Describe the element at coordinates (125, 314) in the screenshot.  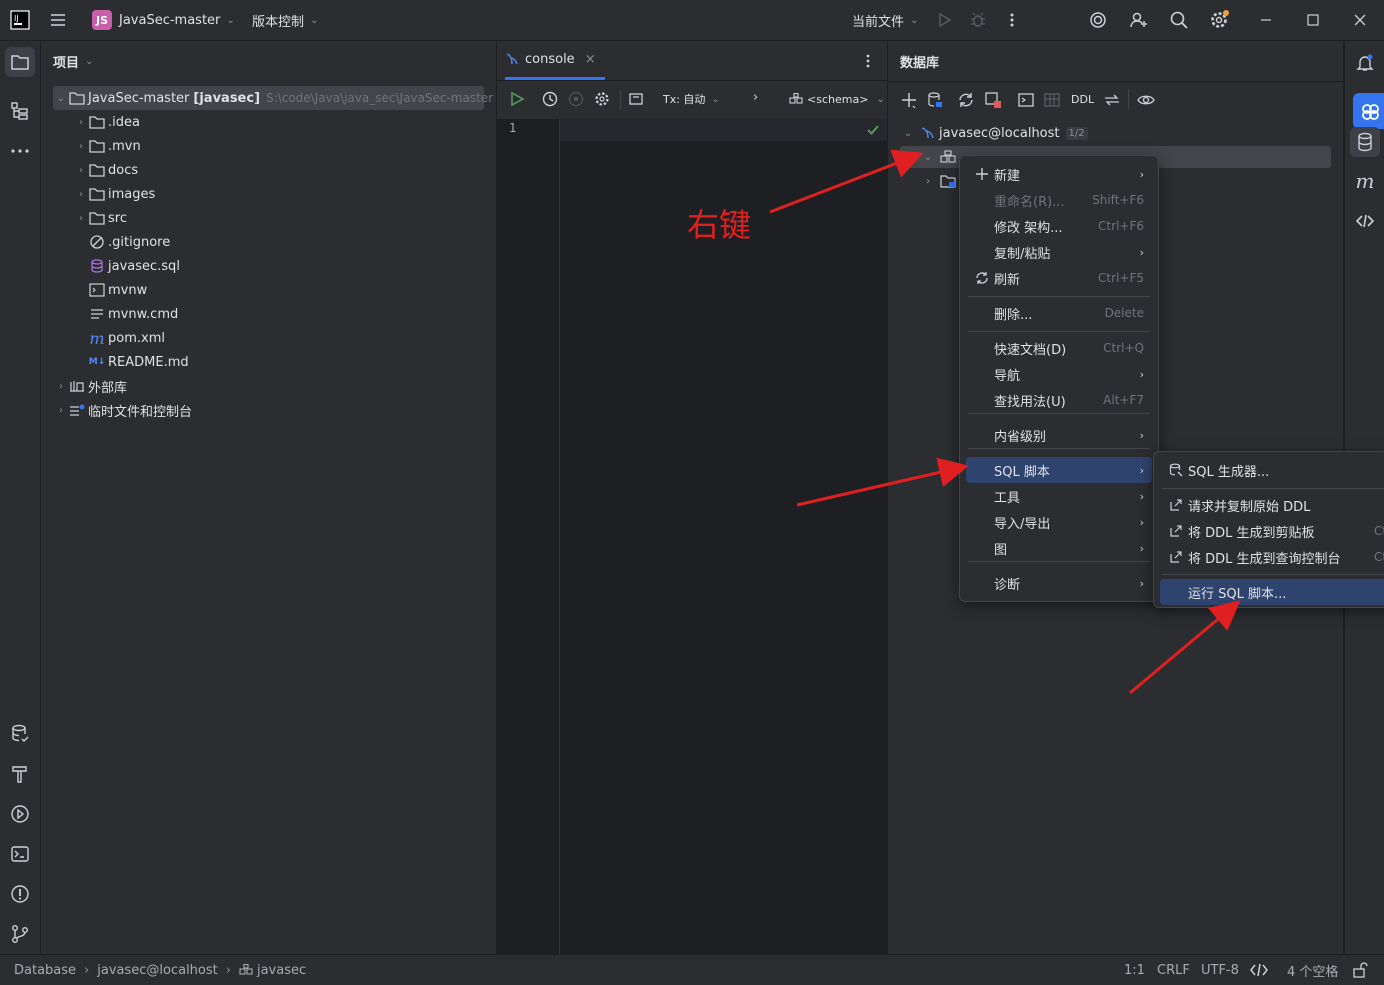
I see `tree-row: mvnw.cmd` at that location.